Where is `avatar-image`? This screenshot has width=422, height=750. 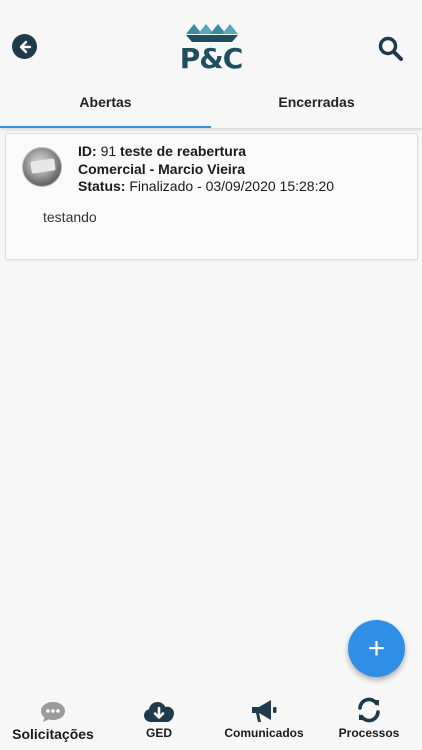 avatar-image is located at coordinates (43, 166).